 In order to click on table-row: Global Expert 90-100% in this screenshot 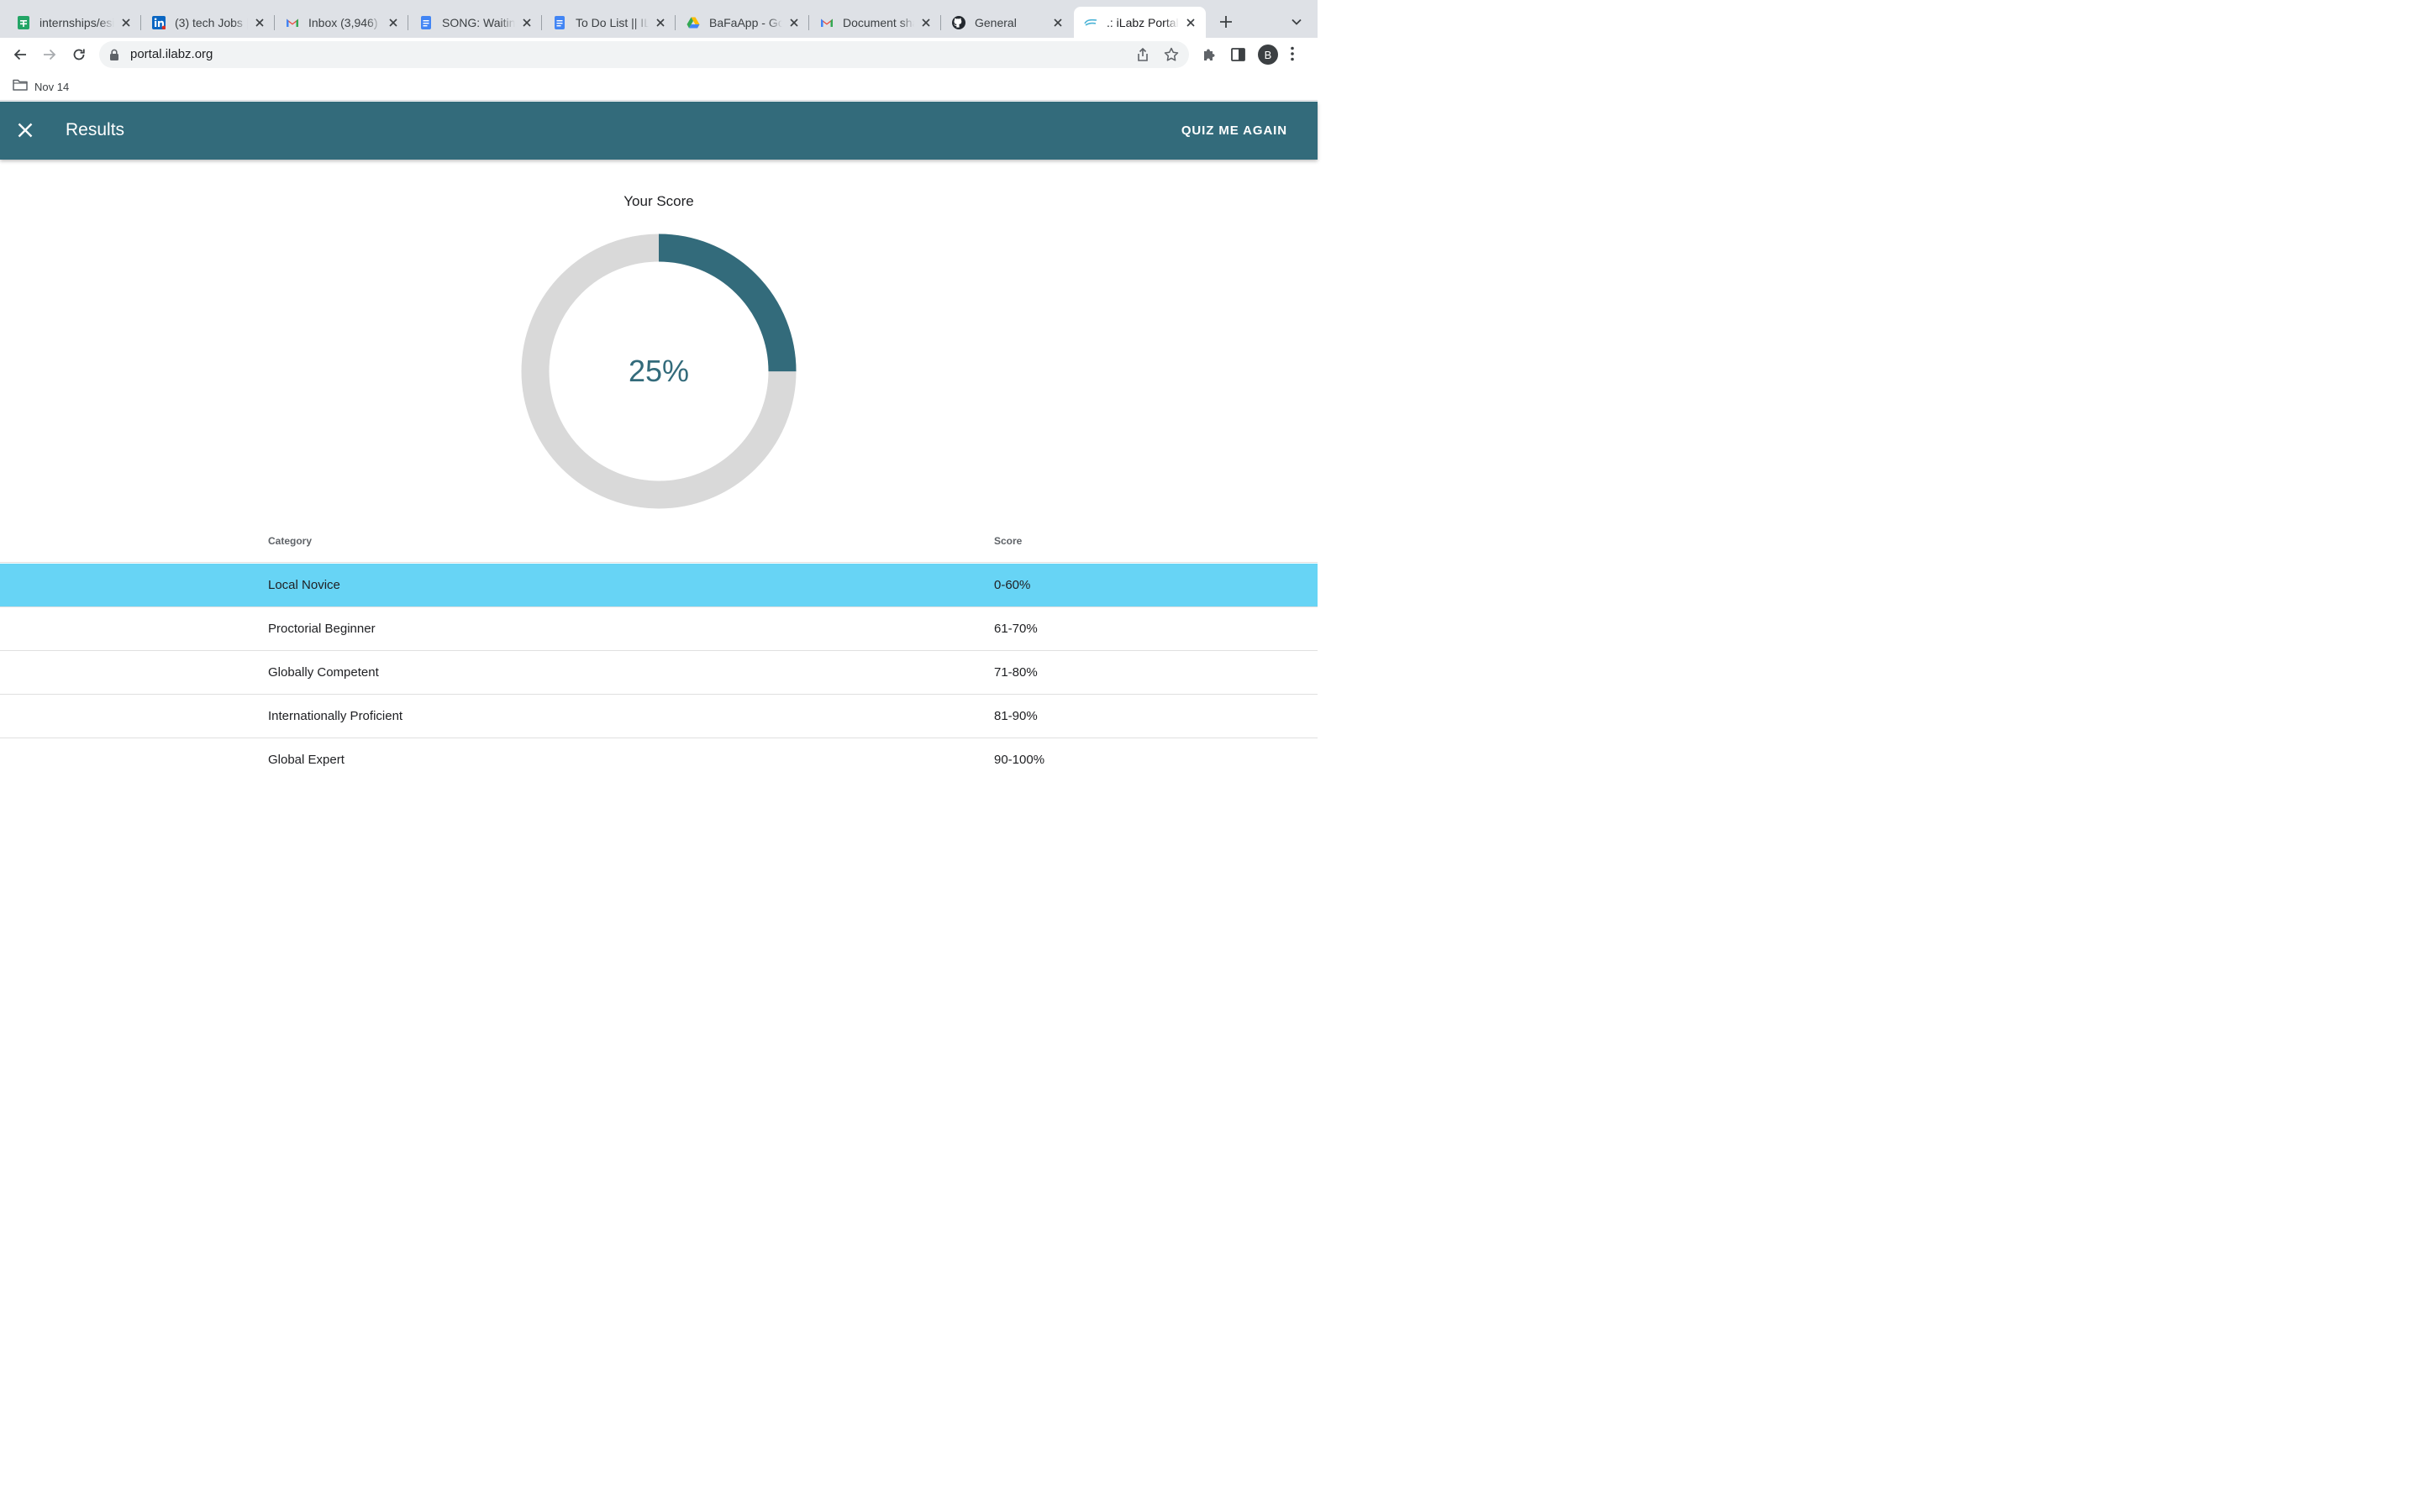, I will do `click(659, 760)`.